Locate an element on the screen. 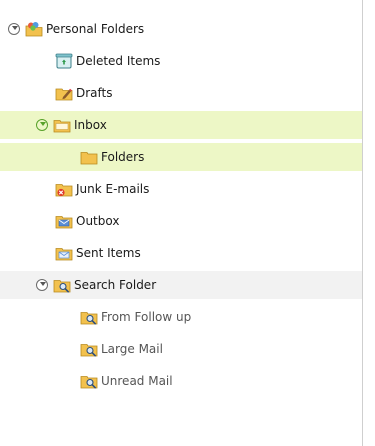  junk-folder-icon is located at coordinates (64, 190).